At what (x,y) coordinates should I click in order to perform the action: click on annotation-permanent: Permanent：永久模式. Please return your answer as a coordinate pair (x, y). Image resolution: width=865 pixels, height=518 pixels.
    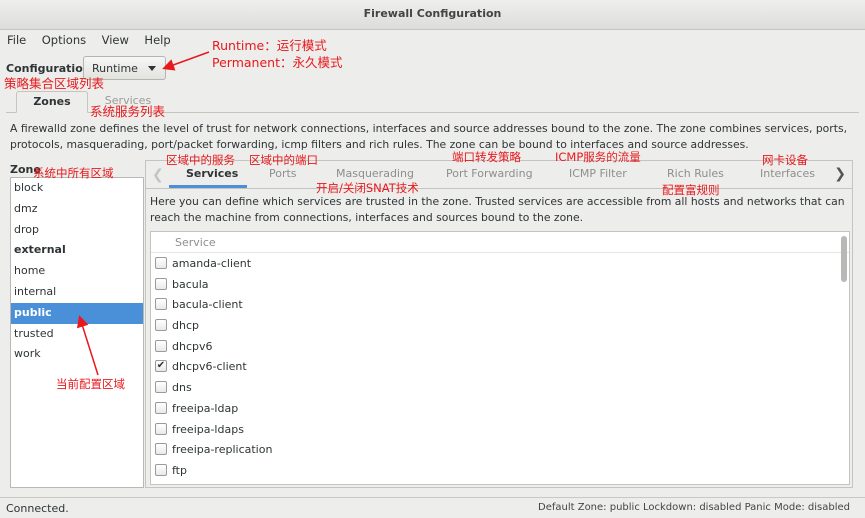
    Looking at the image, I should click on (277, 62).